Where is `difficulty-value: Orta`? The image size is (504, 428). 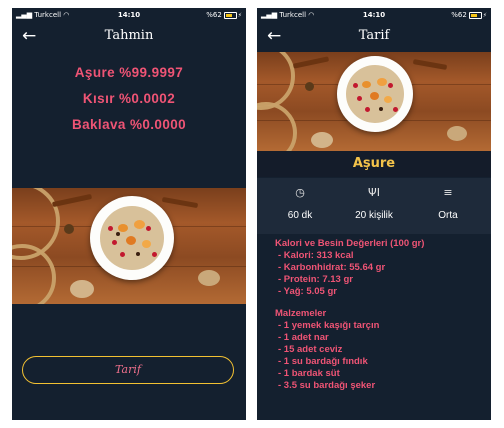
difficulty-value: Orta is located at coordinates (448, 215).